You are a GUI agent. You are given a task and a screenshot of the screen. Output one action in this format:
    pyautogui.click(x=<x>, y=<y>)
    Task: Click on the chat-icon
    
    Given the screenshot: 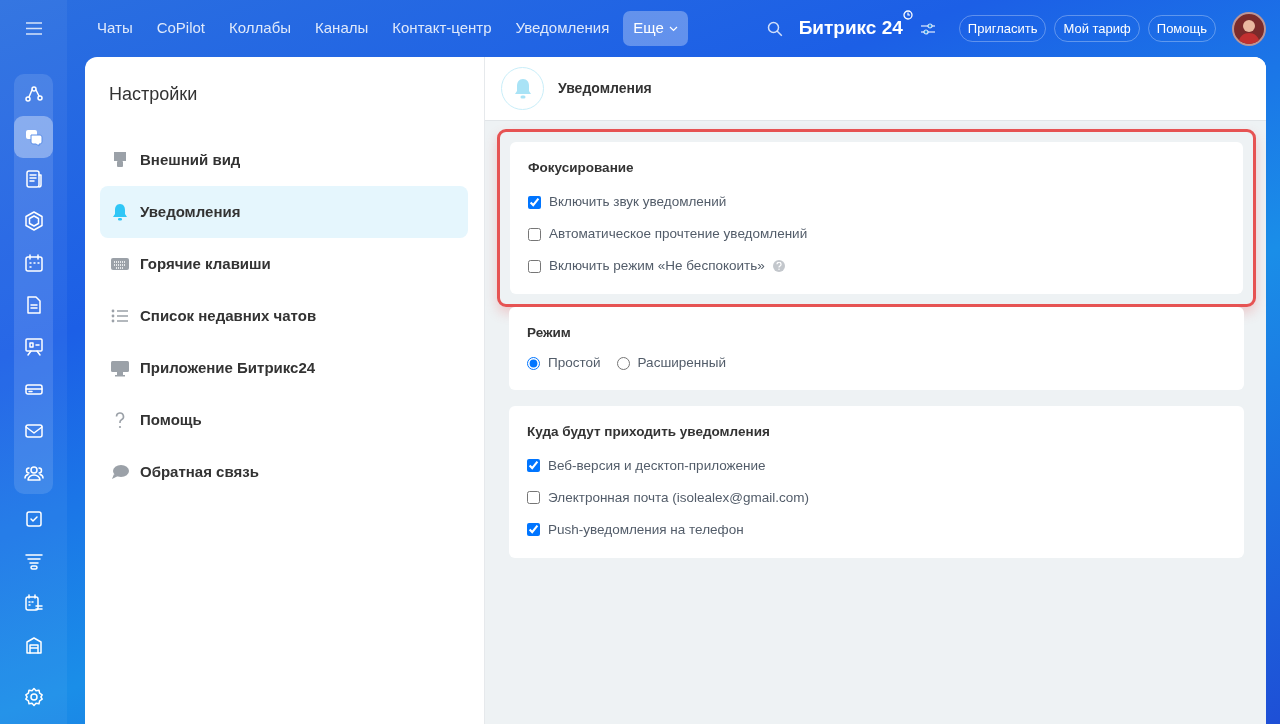 What is the action you would take?
    pyautogui.click(x=33, y=137)
    